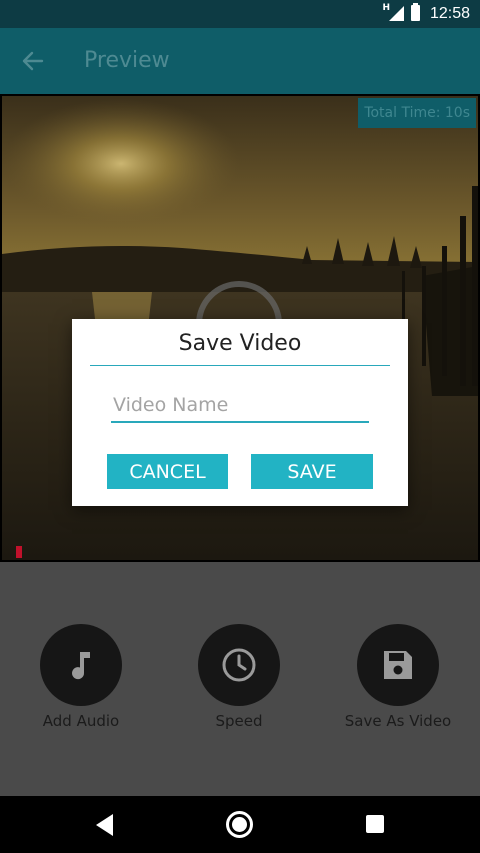 Image resolution: width=480 pixels, height=853 pixels. I want to click on cancel-button: CANCEL, so click(167, 471).